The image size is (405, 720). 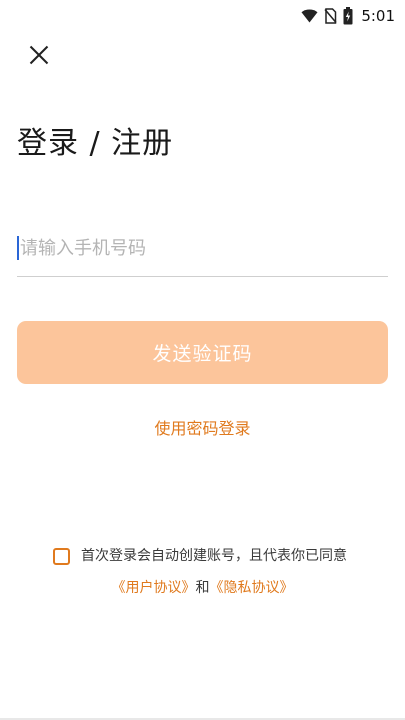 I want to click on agreement-conjunction: 和, so click(x=202, y=588).